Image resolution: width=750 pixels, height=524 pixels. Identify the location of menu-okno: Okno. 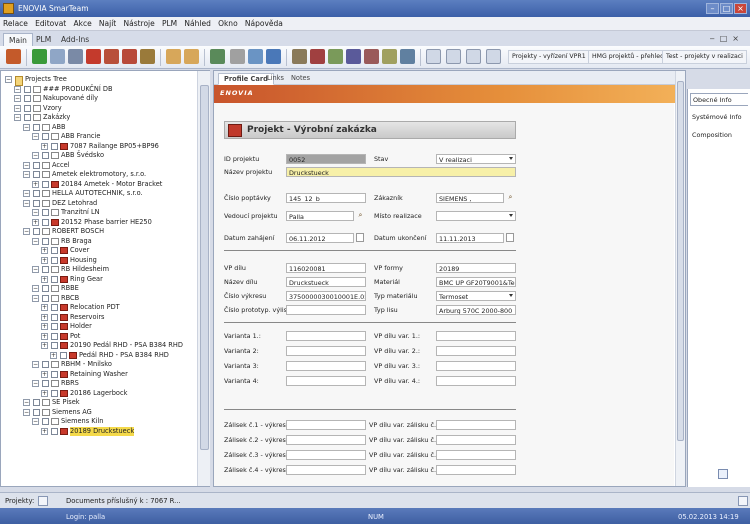
(227, 22).